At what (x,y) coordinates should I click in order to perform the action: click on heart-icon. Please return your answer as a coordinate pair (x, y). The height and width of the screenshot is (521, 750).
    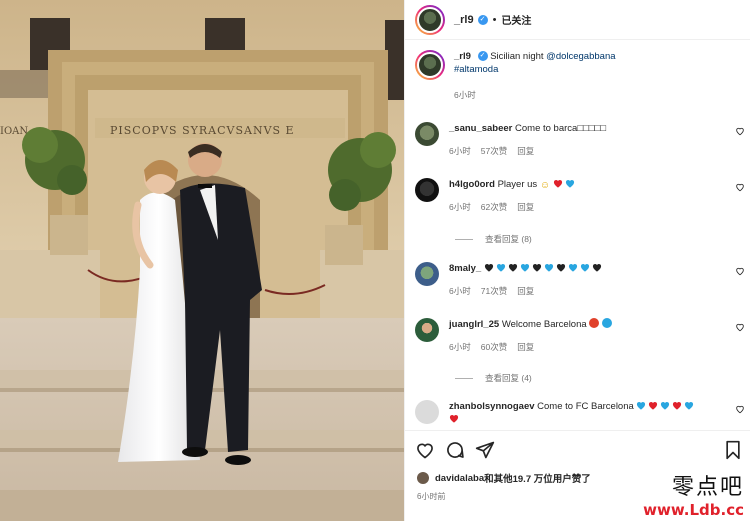
    Looking at the image, I should click on (425, 450).